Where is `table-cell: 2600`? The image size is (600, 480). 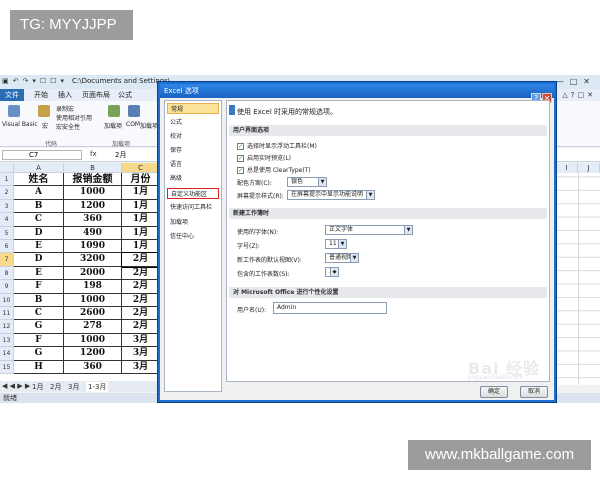
table-cell: 2600 is located at coordinates (93, 314).